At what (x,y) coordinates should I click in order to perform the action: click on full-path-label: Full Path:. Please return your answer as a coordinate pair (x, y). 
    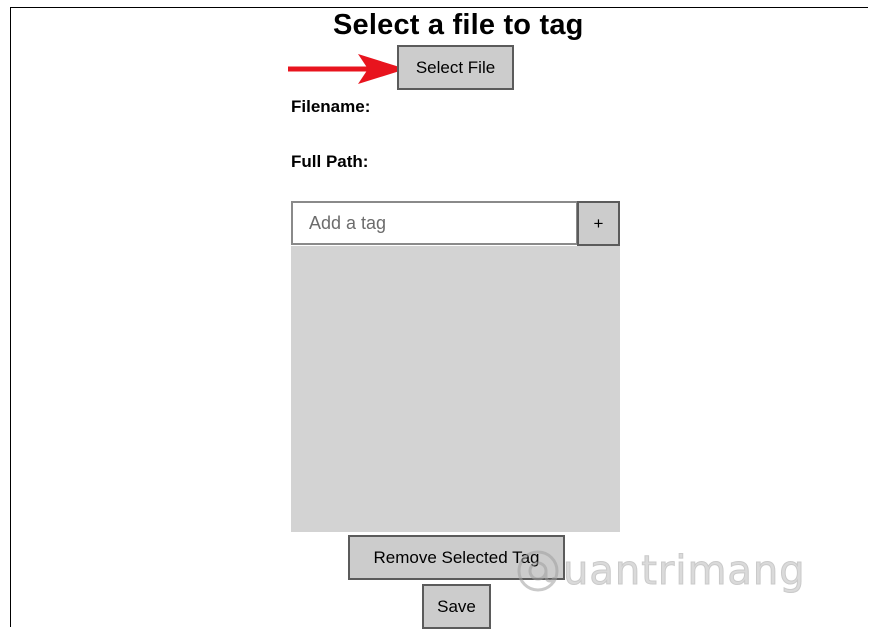
    Looking at the image, I should click on (330, 161).